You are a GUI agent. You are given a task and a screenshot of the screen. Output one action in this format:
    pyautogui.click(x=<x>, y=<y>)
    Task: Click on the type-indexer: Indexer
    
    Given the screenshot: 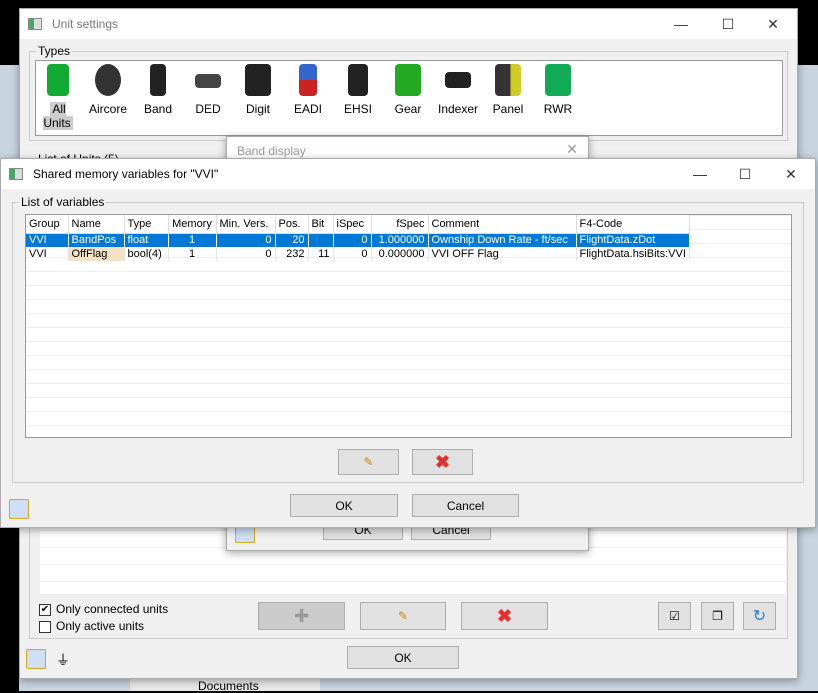 What is the action you would take?
    pyautogui.click(x=458, y=90)
    